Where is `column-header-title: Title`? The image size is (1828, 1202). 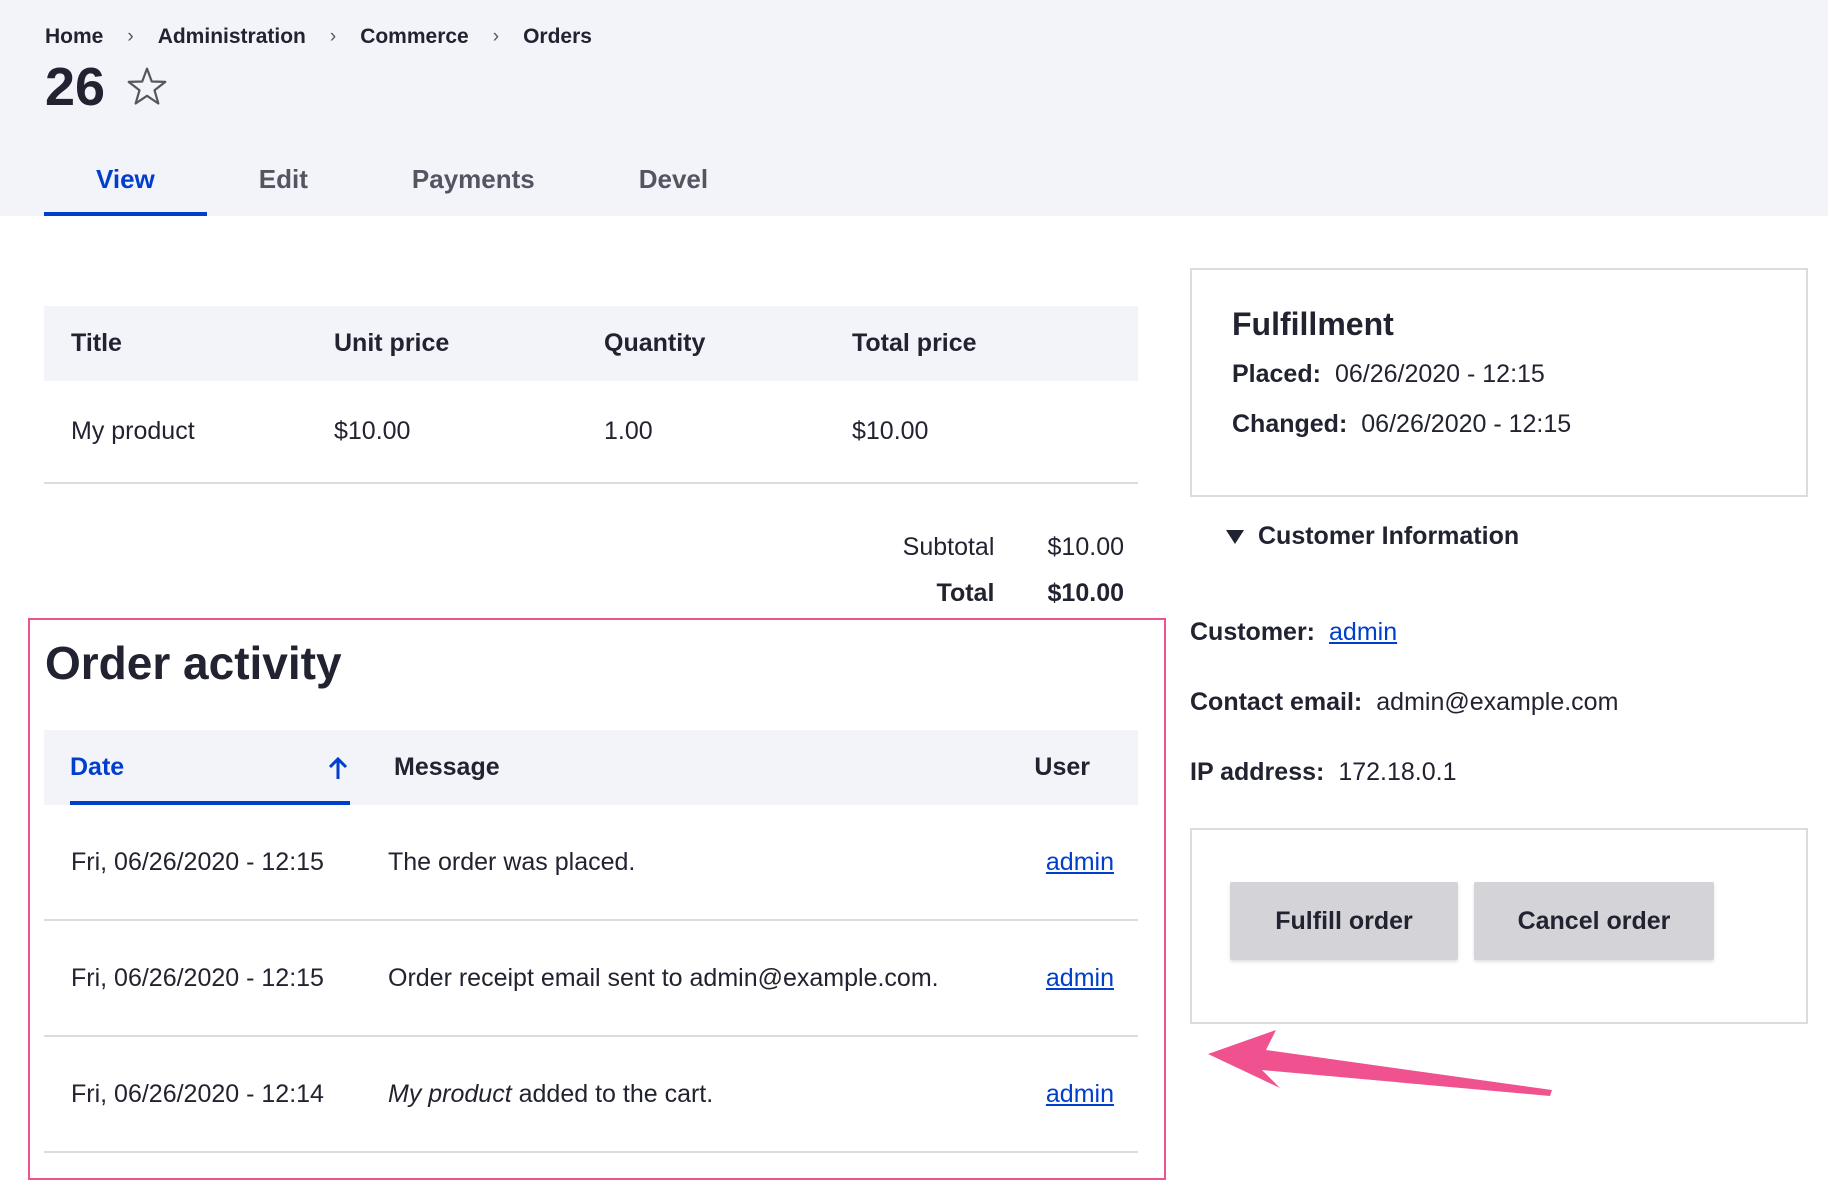
column-header-title: Title is located at coordinates (96, 343).